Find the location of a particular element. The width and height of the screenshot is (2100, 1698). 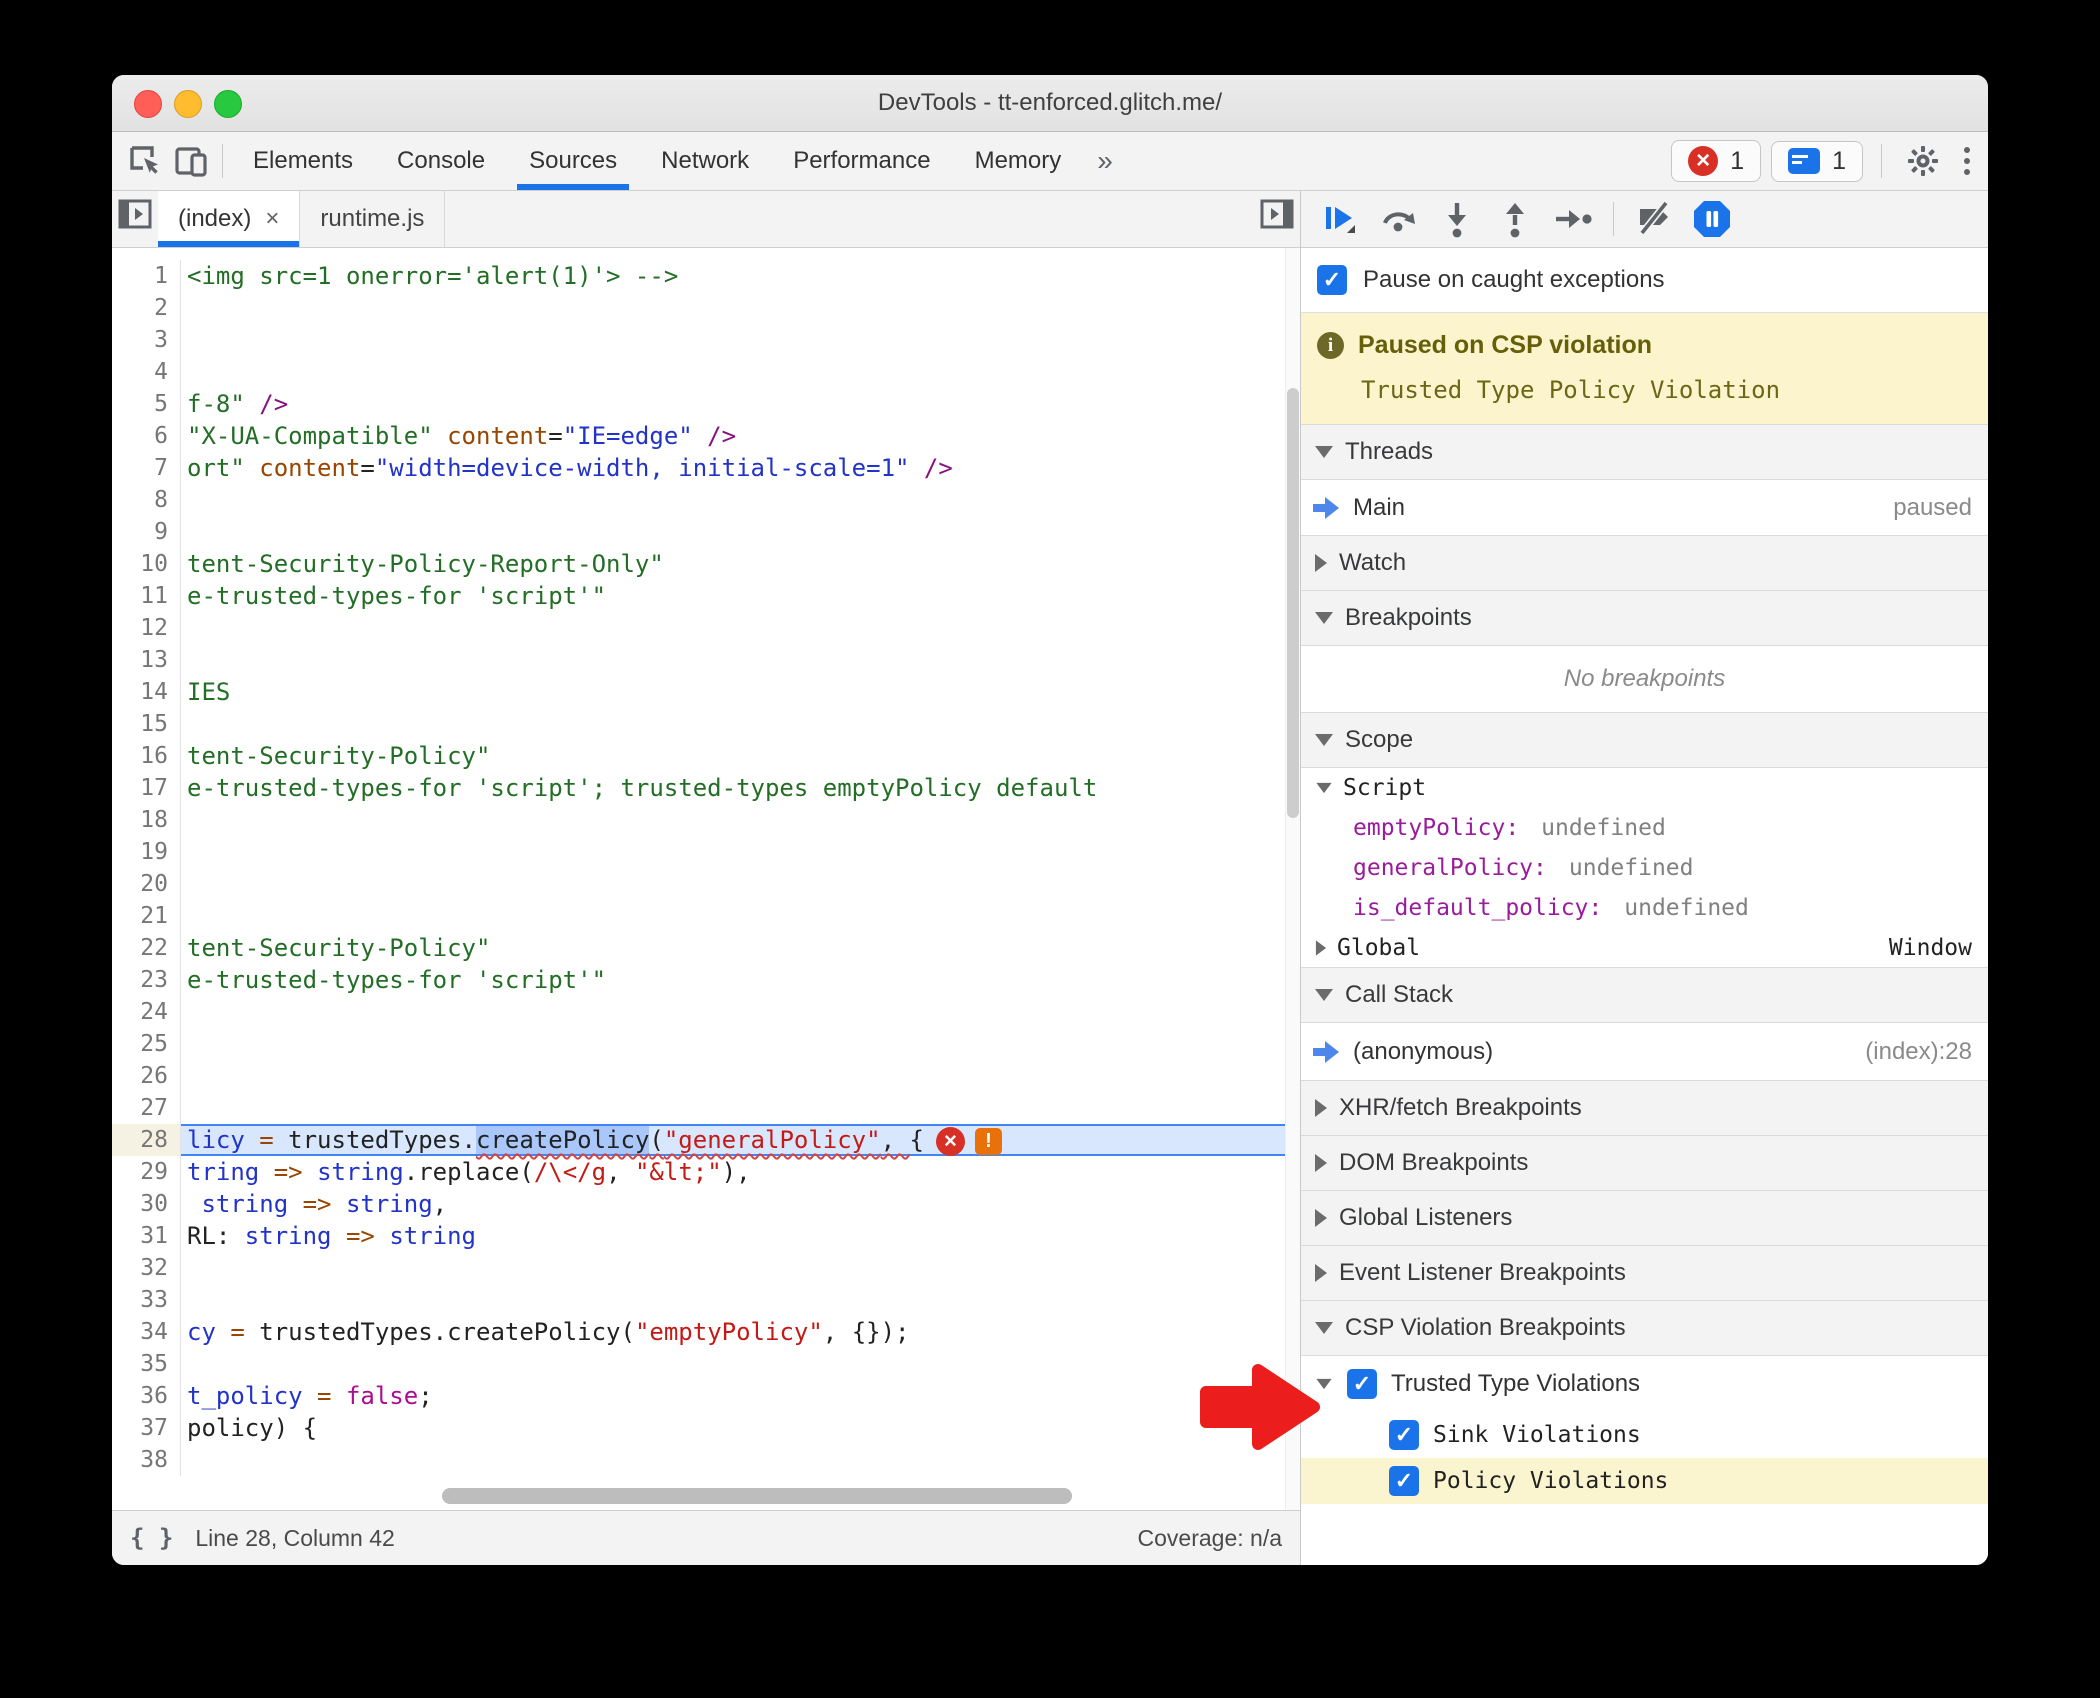

line-number: 37 is located at coordinates (146, 1428).